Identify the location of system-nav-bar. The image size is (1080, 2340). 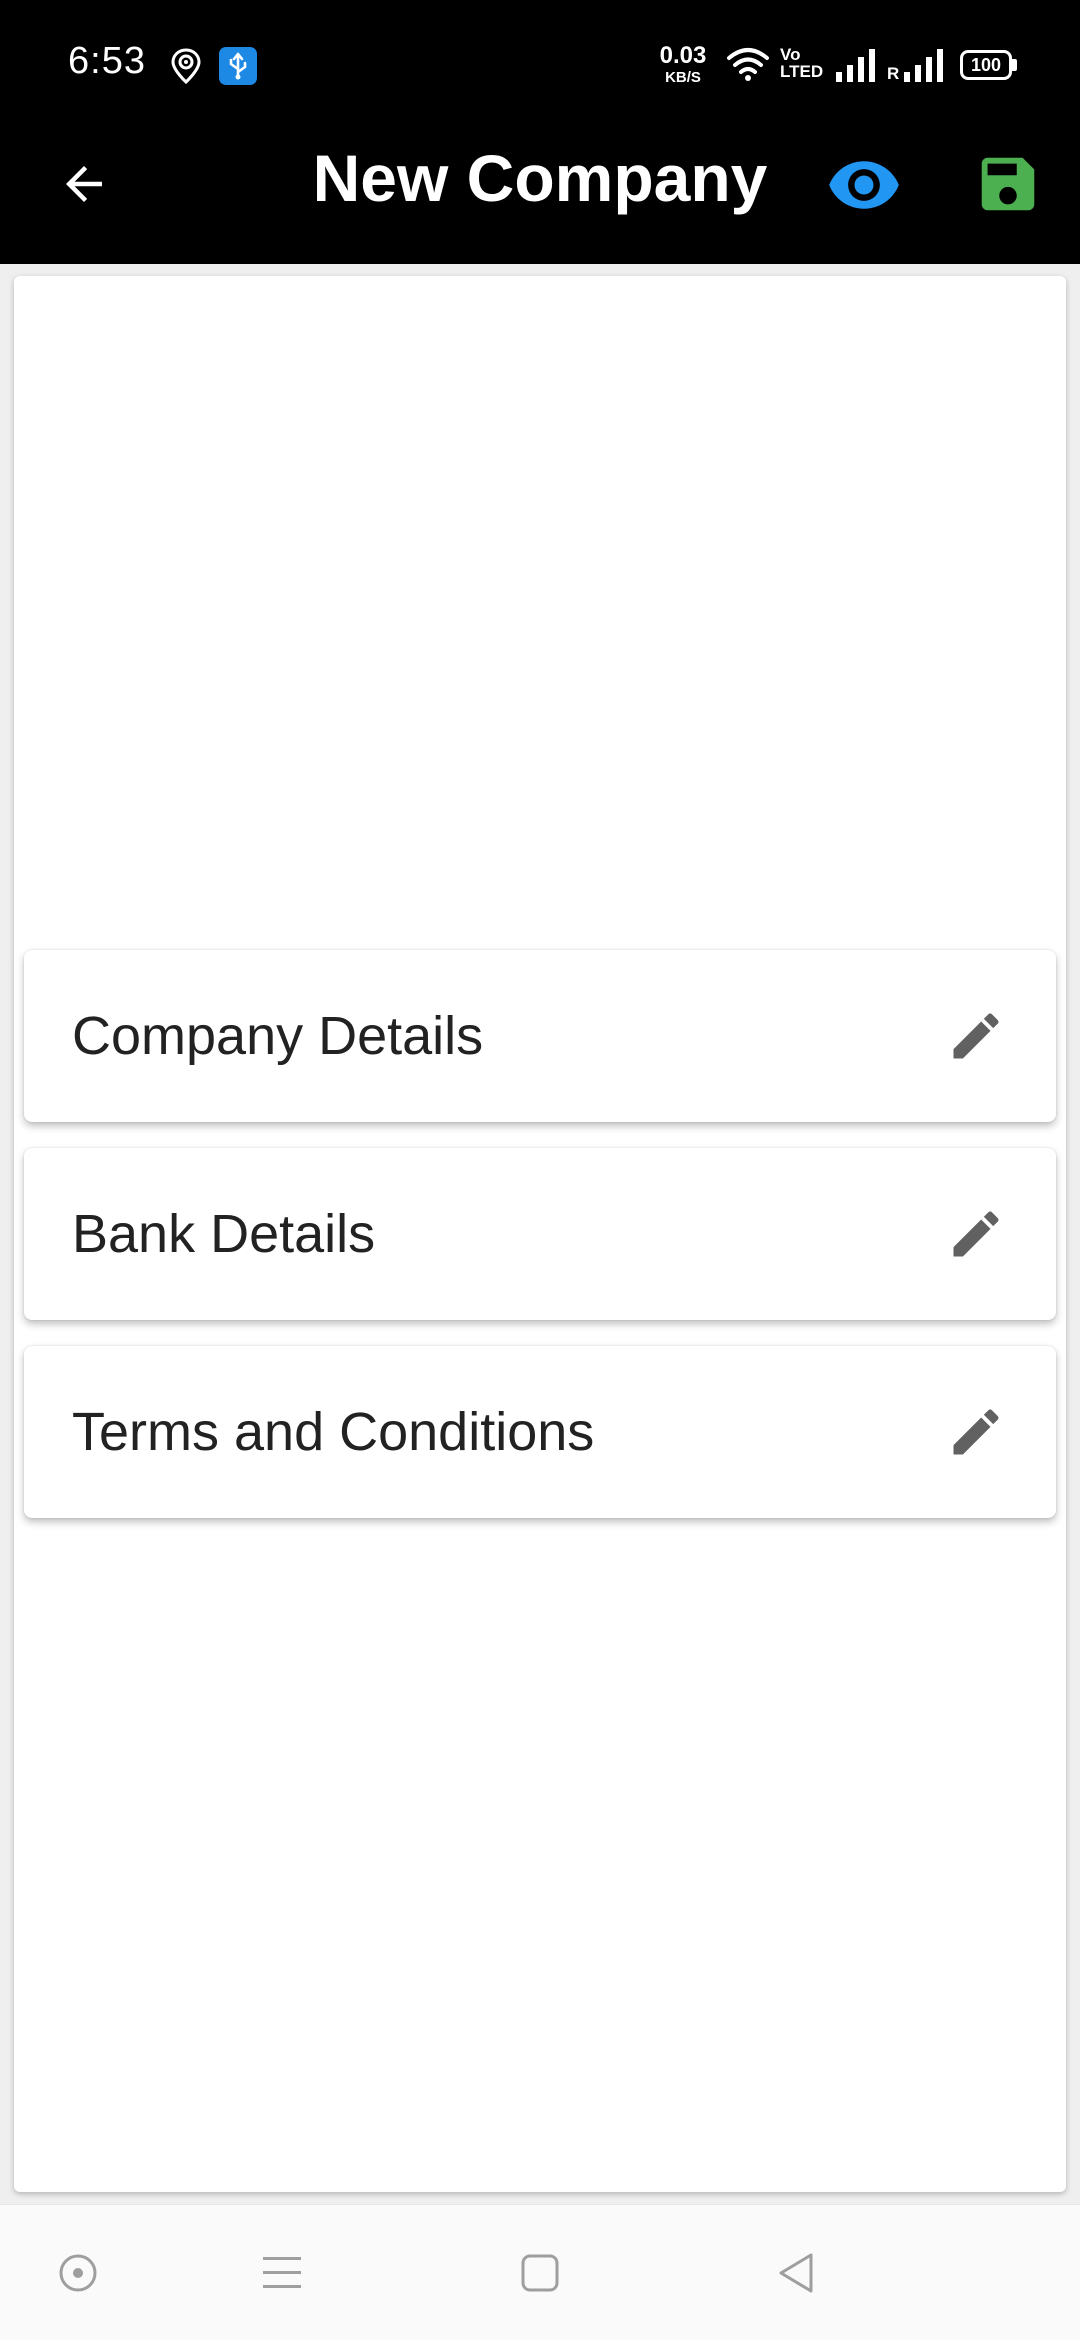
(540, 2272).